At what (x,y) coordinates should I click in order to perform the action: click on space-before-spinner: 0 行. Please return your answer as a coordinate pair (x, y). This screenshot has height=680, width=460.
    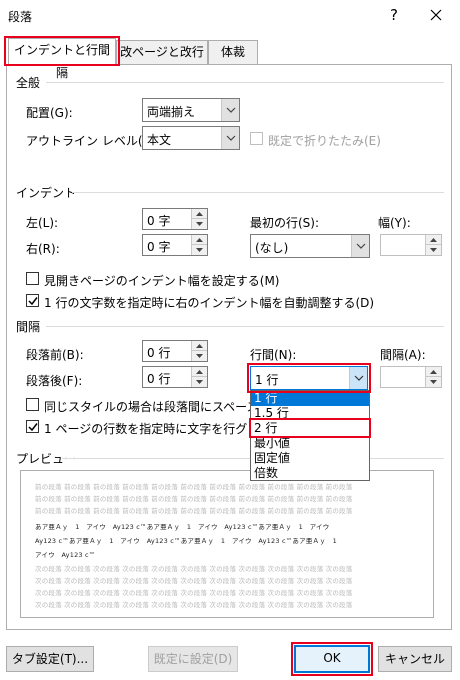
    Looking at the image, I should click on (175, 351).